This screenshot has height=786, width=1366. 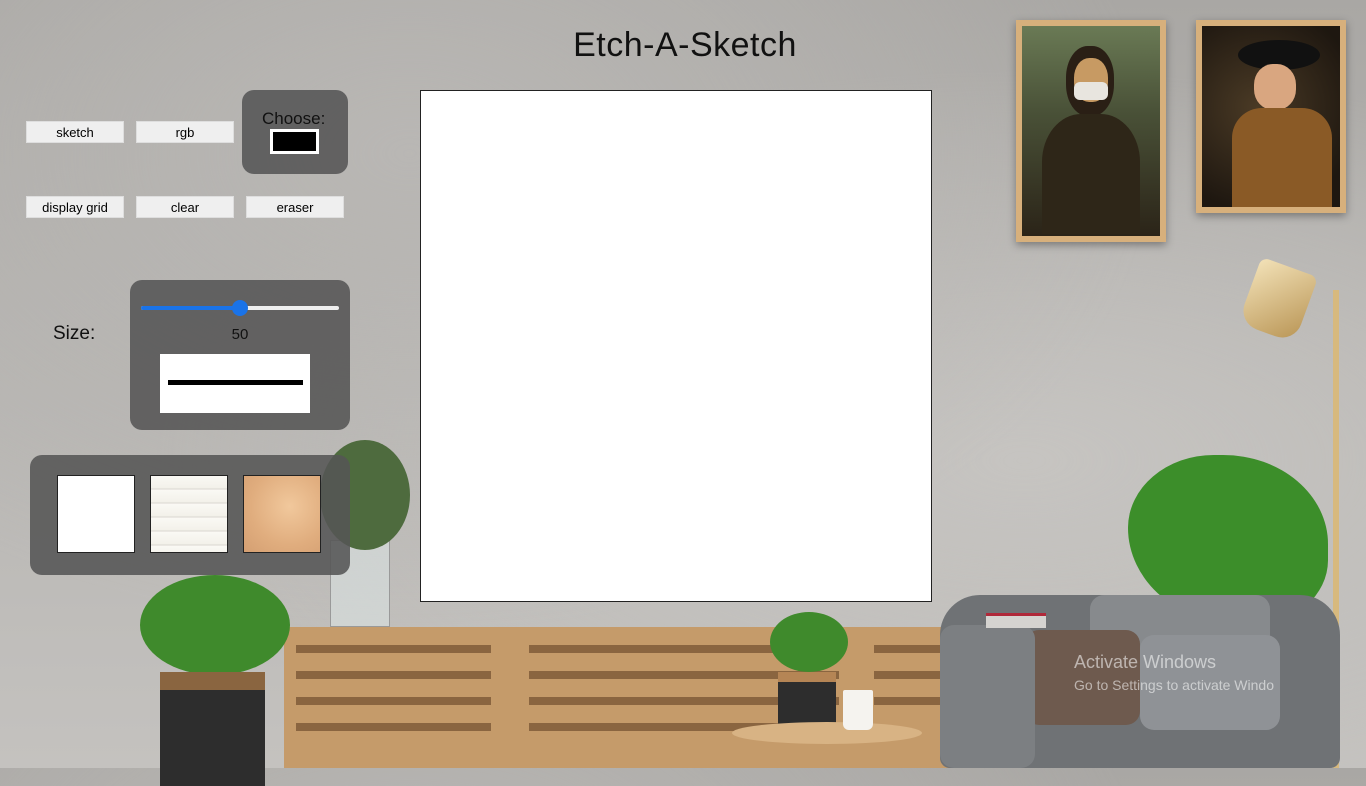 What do you see at coordinates (685, 45) in the screenshot?
I see `page-title: Etch-A-Sketch` at bounding box center [685, 45].